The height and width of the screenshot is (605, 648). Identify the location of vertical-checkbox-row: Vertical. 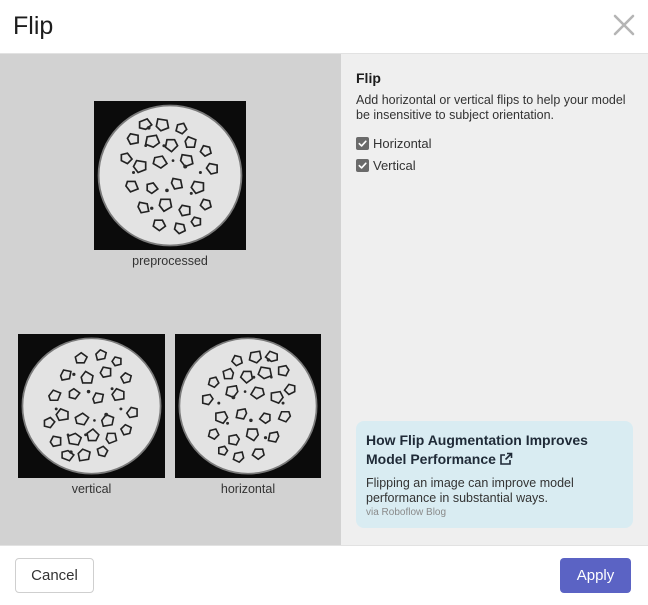
(386, 165).